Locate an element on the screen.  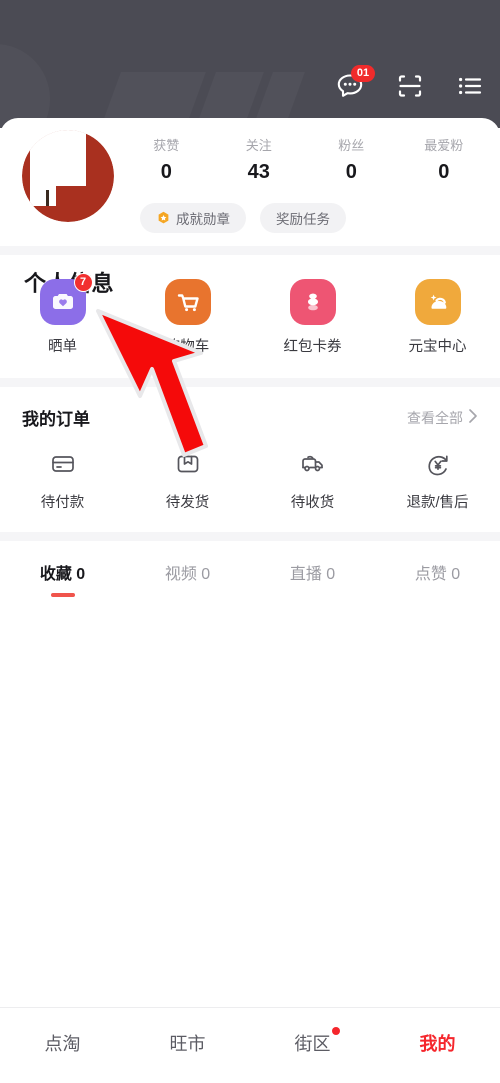
order-status-unshipped: 待发货 is located at coordinates (187, 481).